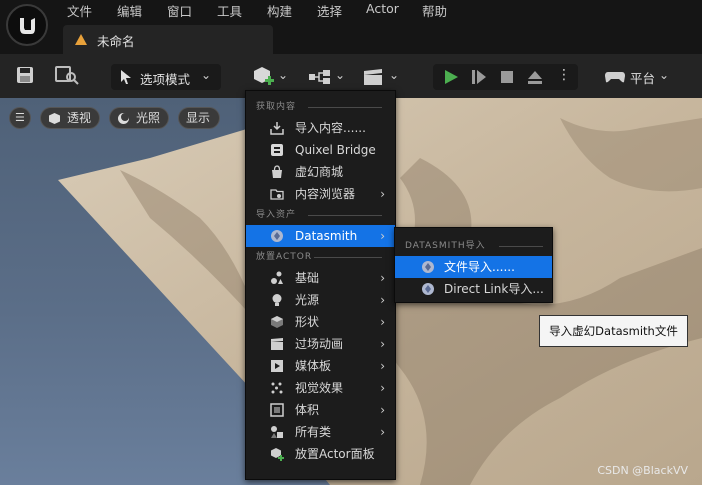 The width and height of the screenshot is (702, 485). I want to click on place-actor-icon, so click(277, 454).